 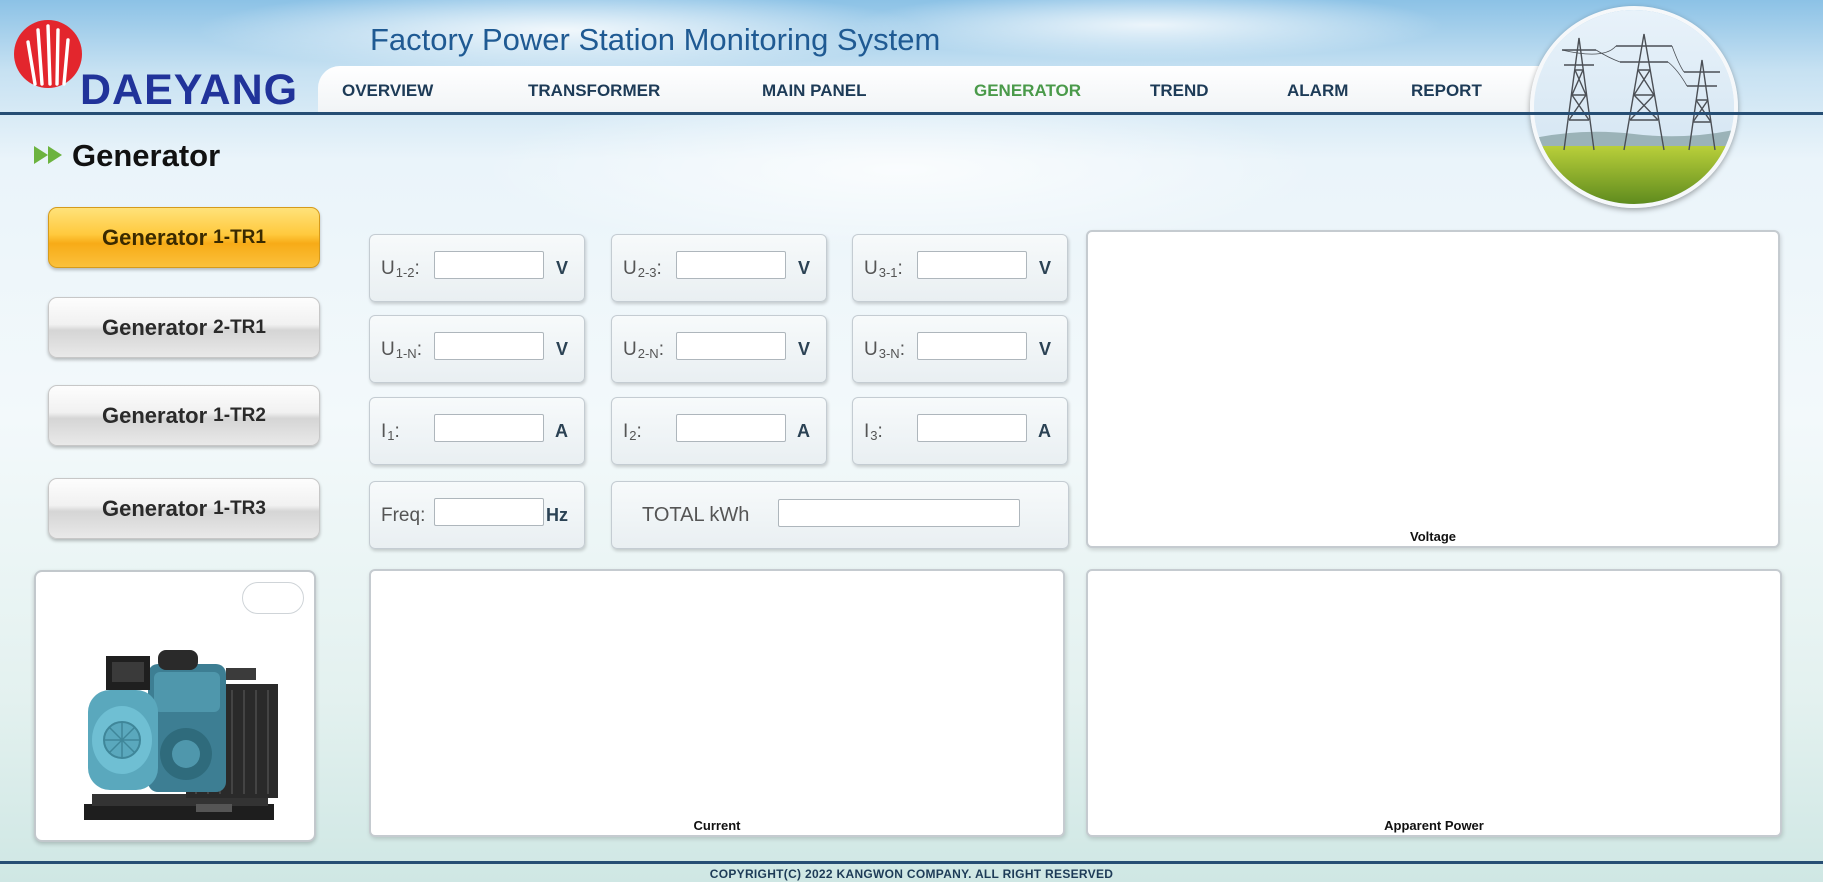 What do you see at coordinates (1027, 91) in the screenshot?
I see `nav-generator: GENERATOR` at bounding box center [1027, 91].